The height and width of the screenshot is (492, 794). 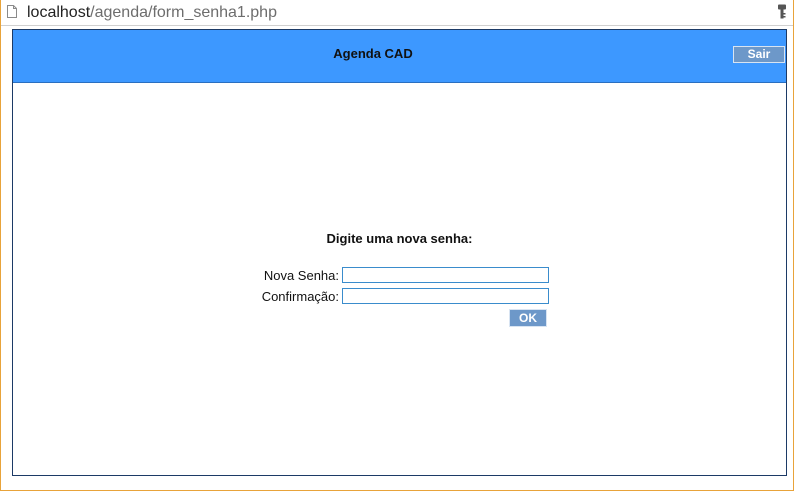 What do you see at coordinates (373, 53) in the screenshot?
I see `app-title: Agenda CAD` at bounding box center [373, 53].